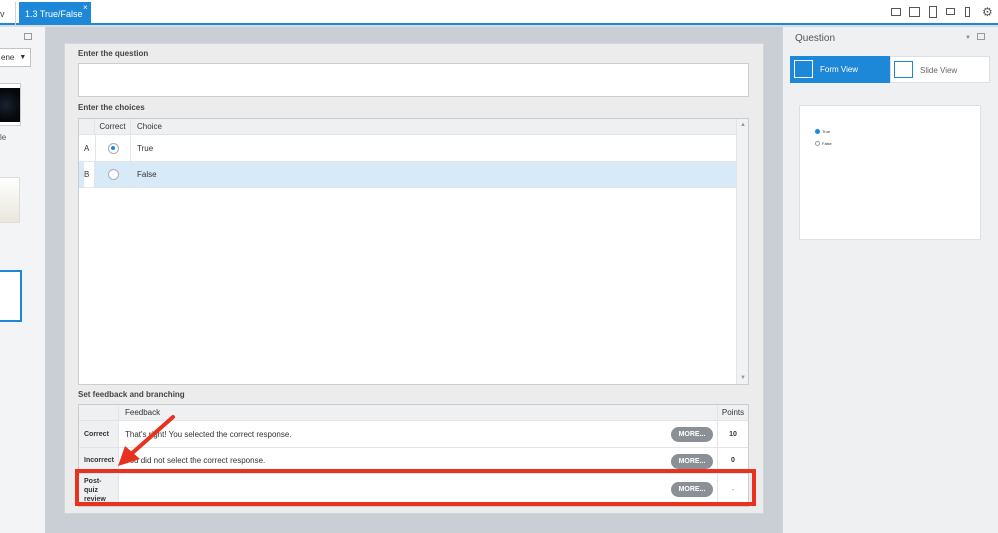  Describe the element at coordinates (890, 172) in the screenshot. I see `slide-preview: True False` at that location.